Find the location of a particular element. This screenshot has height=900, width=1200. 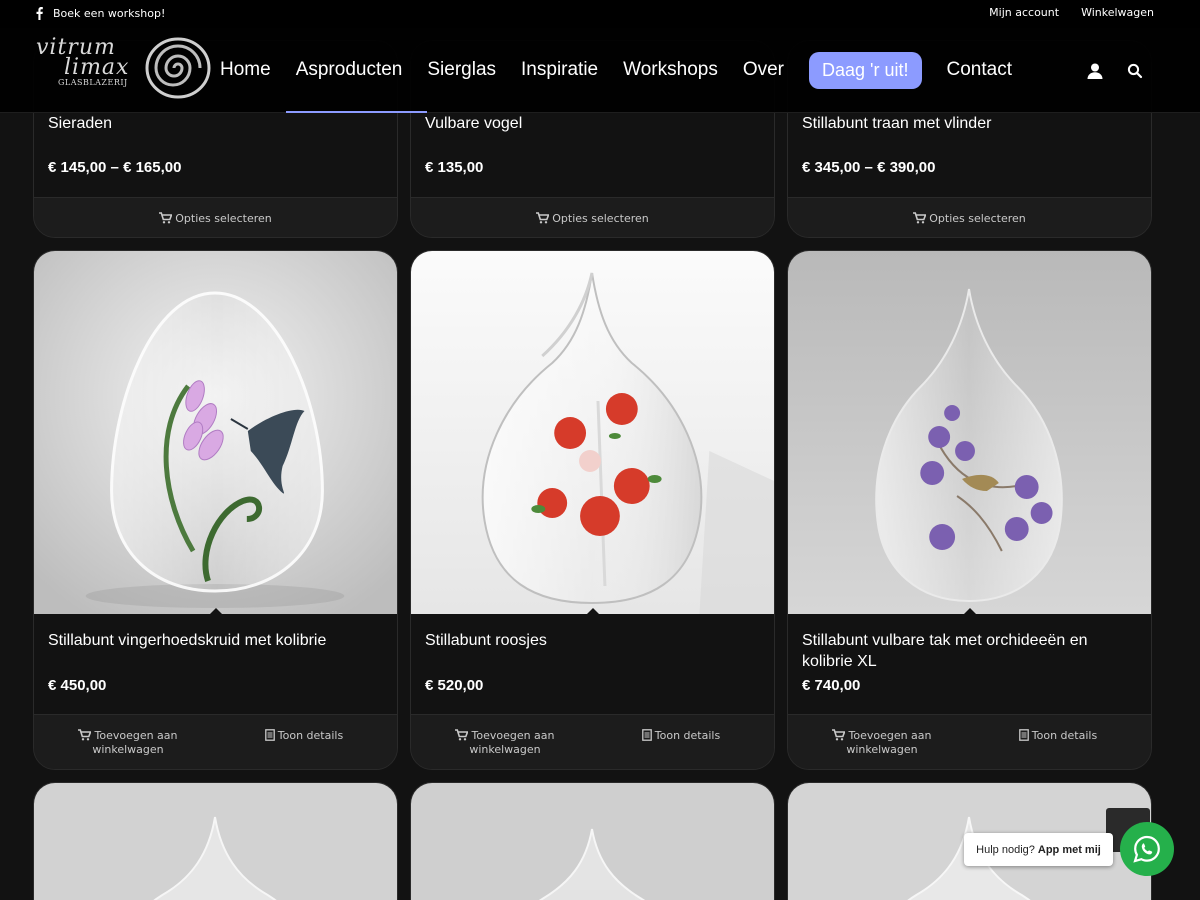

nav-contact: Contact is located at coordinates (979, 70).